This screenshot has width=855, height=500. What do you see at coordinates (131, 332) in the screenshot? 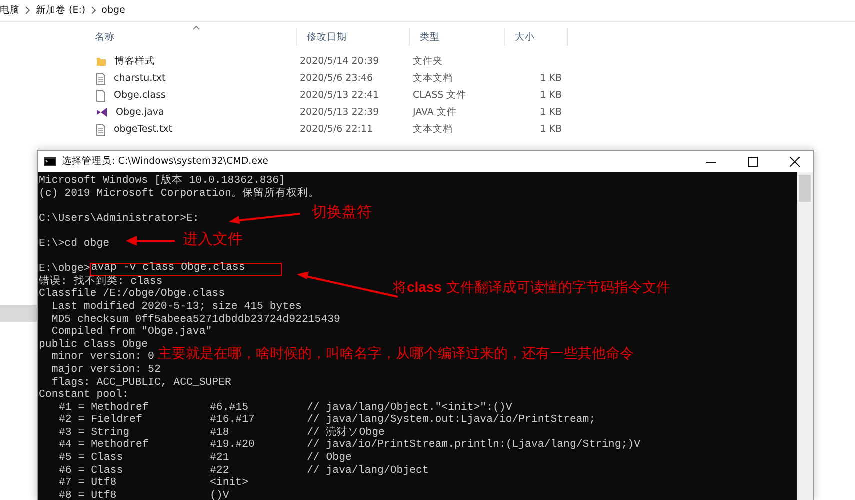
I see `console-line: Compiled from "Obge.java"` at bounding box center [131, 332].